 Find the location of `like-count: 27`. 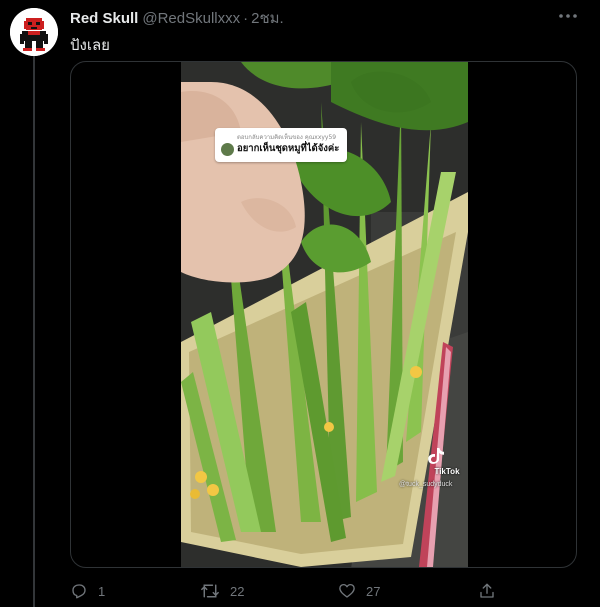

like-count: 27 is located at coordinates (373, 591).